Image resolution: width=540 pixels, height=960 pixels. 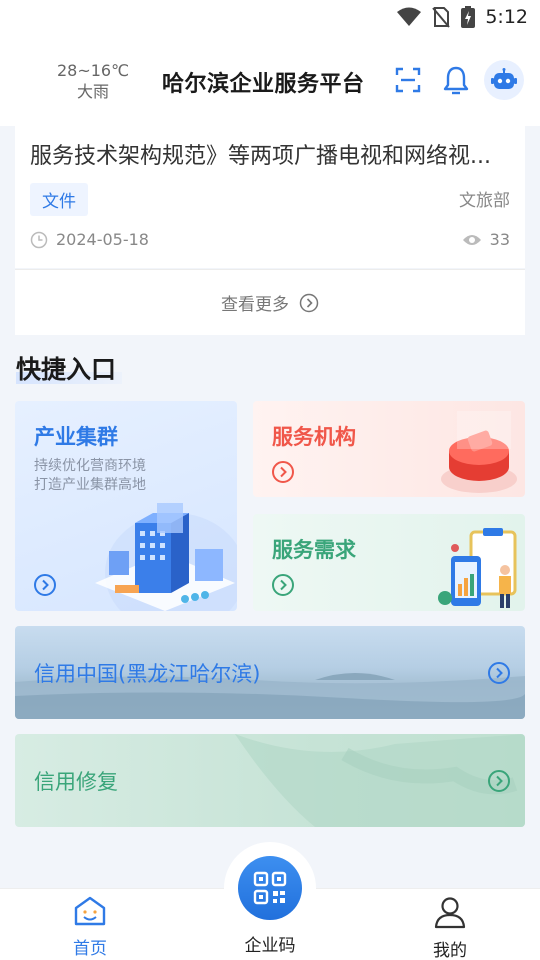 I want to click on clock-icon, so click(x=39, y=239).